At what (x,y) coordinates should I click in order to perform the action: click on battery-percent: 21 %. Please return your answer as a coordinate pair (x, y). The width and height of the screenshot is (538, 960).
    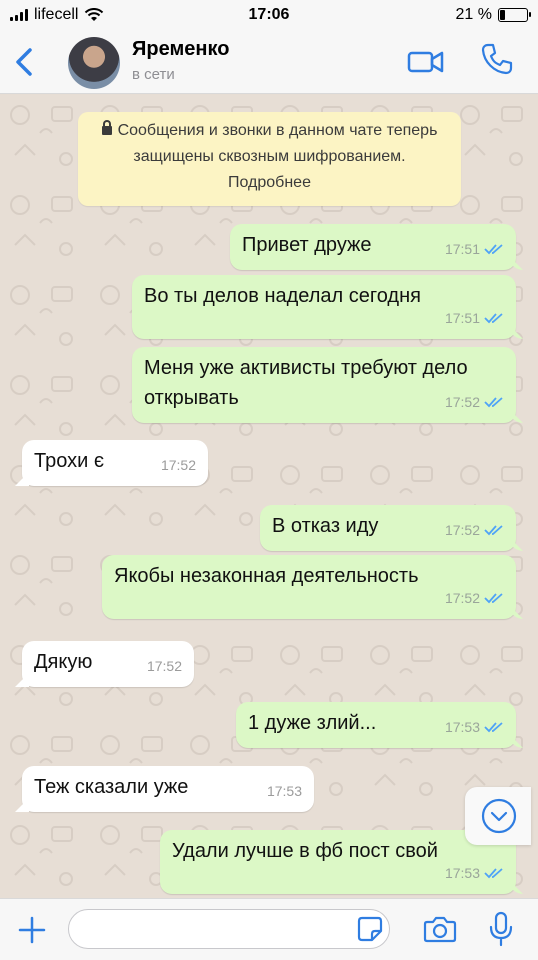
    Looking at the image, I should click on (473, 14).